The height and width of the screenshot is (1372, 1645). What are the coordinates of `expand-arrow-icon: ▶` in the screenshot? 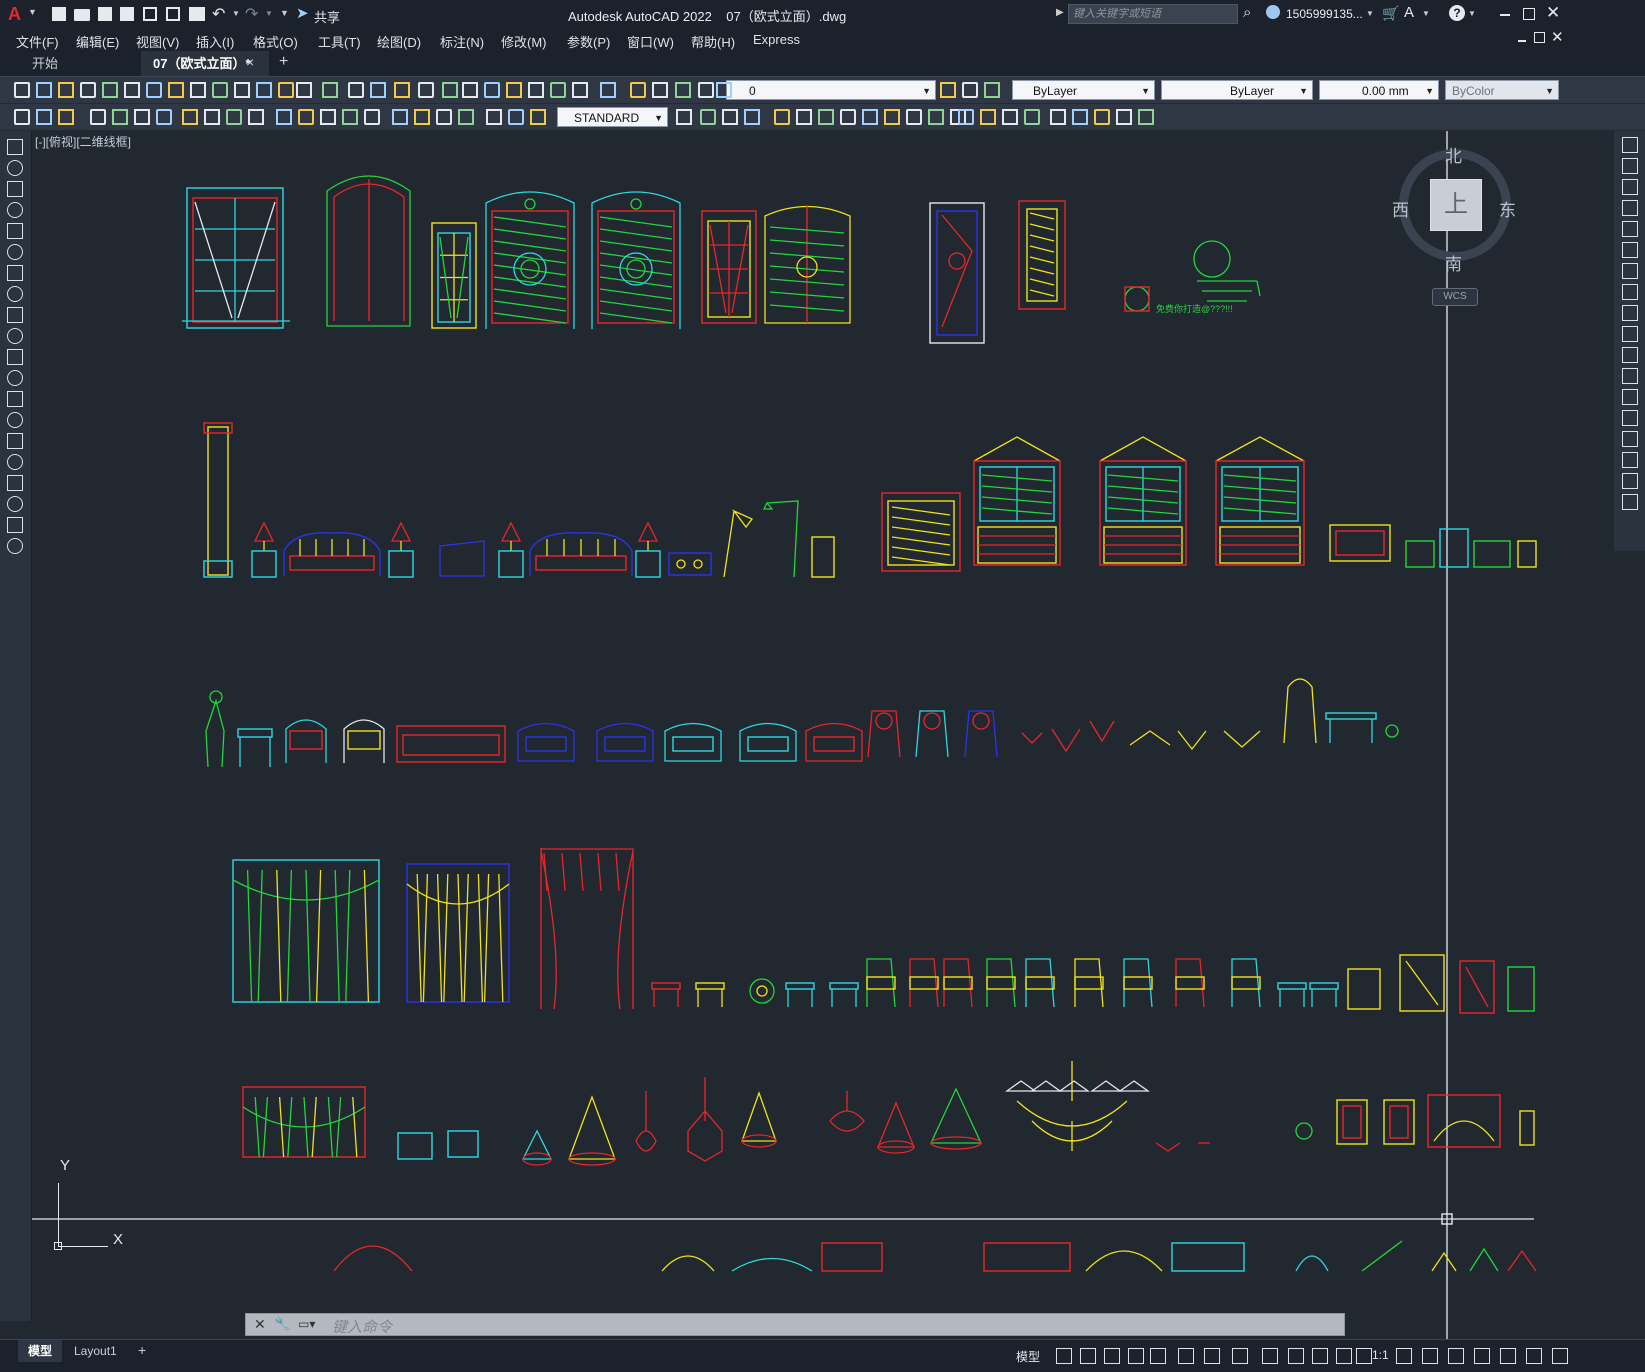 It's located at (1060, 12).